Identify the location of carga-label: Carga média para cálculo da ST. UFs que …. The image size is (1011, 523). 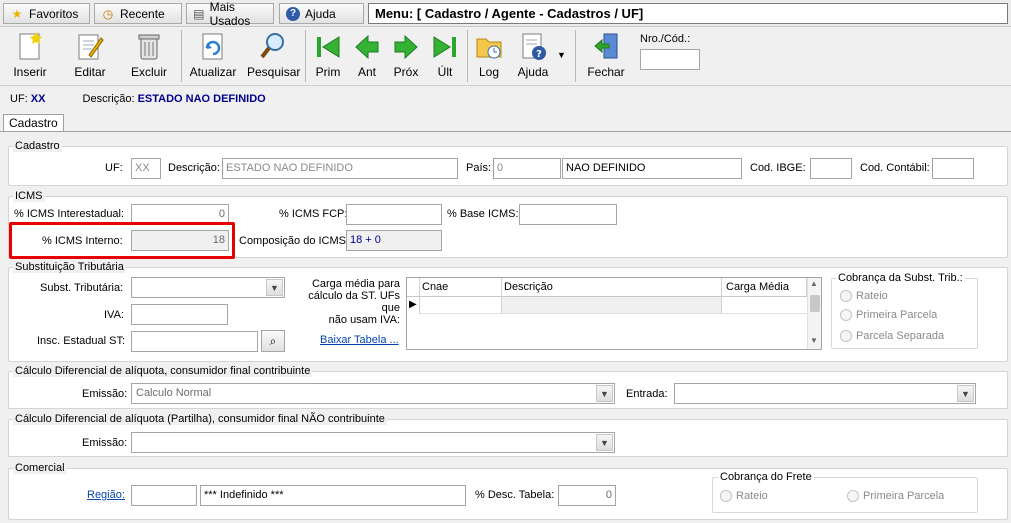
(354, 302).